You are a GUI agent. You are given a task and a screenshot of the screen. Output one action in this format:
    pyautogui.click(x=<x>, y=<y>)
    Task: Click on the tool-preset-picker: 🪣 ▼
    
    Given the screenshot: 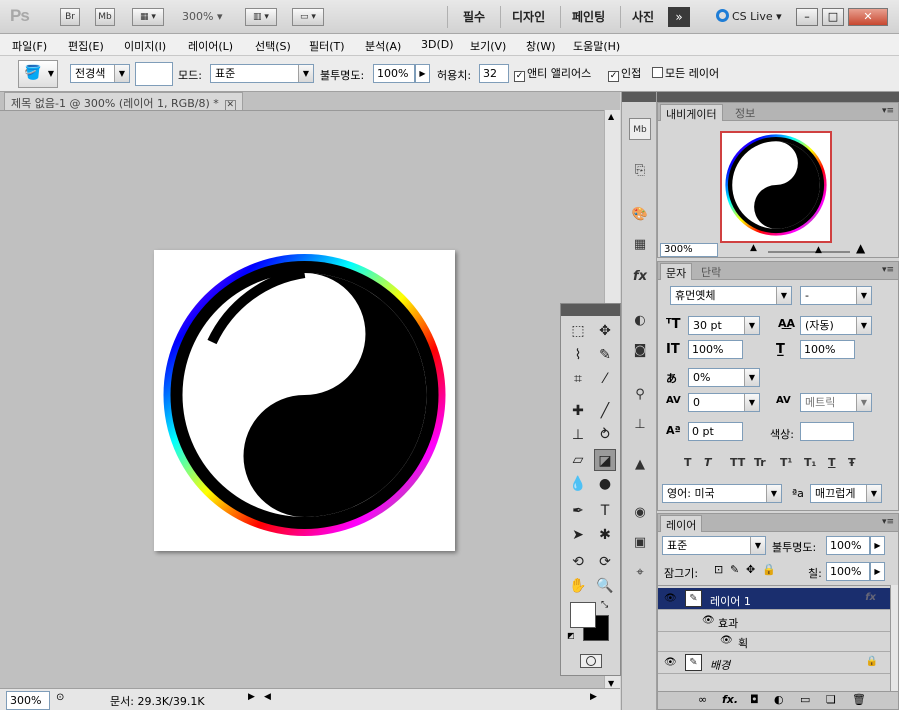 What is the action you would take?
    pyautogui.click(x=38, y=74)
    